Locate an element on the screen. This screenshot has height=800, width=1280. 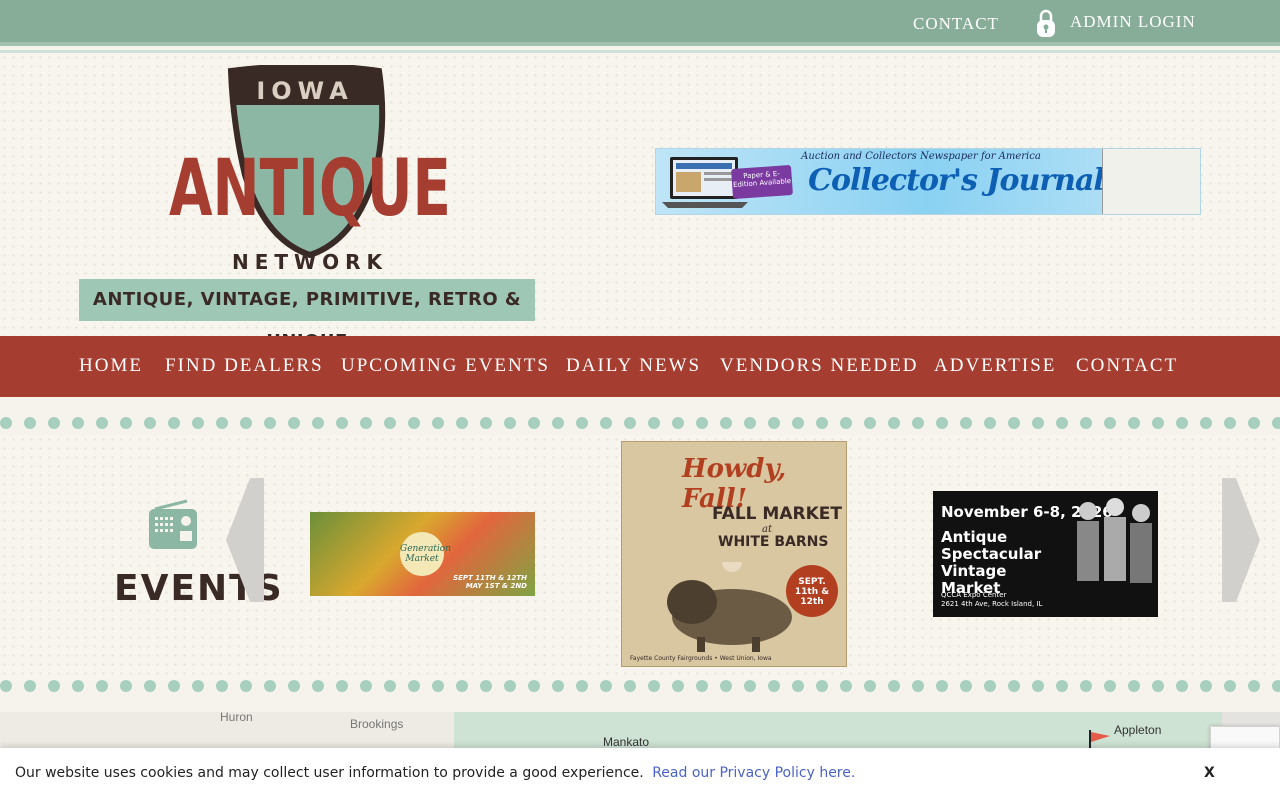
map-town-huron: Huron is located at coordinates (236, 718).